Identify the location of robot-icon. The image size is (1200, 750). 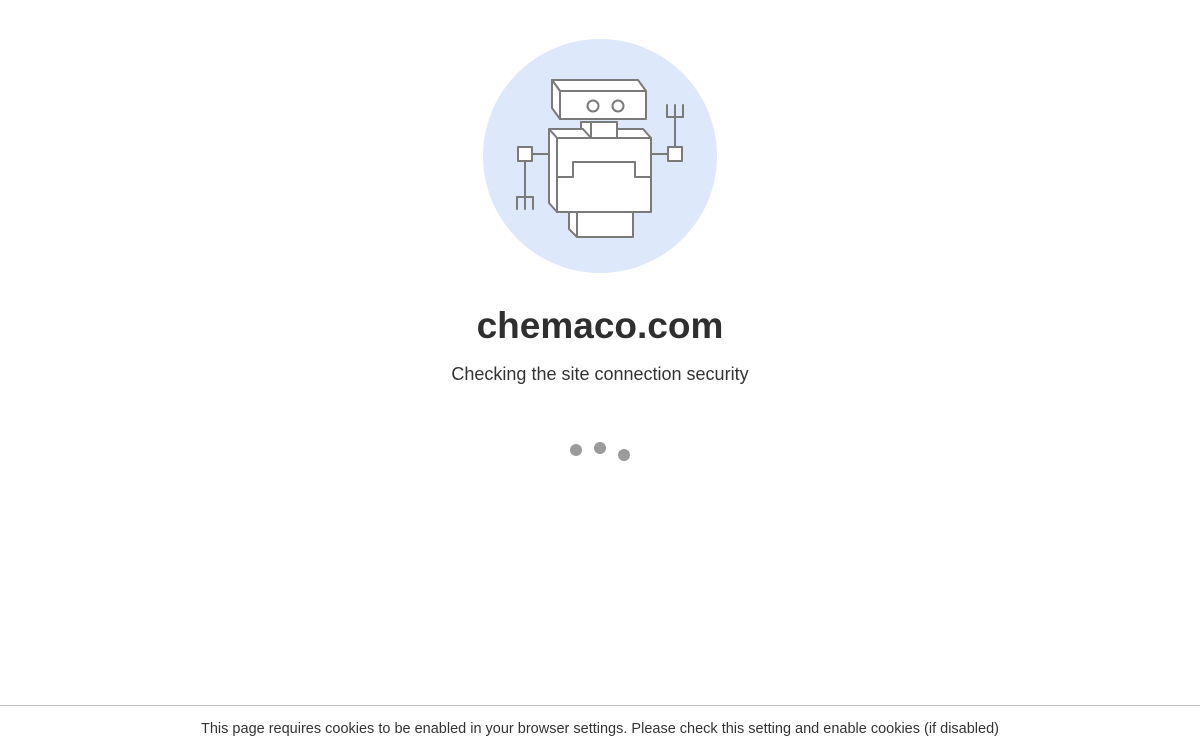
(600, 158).